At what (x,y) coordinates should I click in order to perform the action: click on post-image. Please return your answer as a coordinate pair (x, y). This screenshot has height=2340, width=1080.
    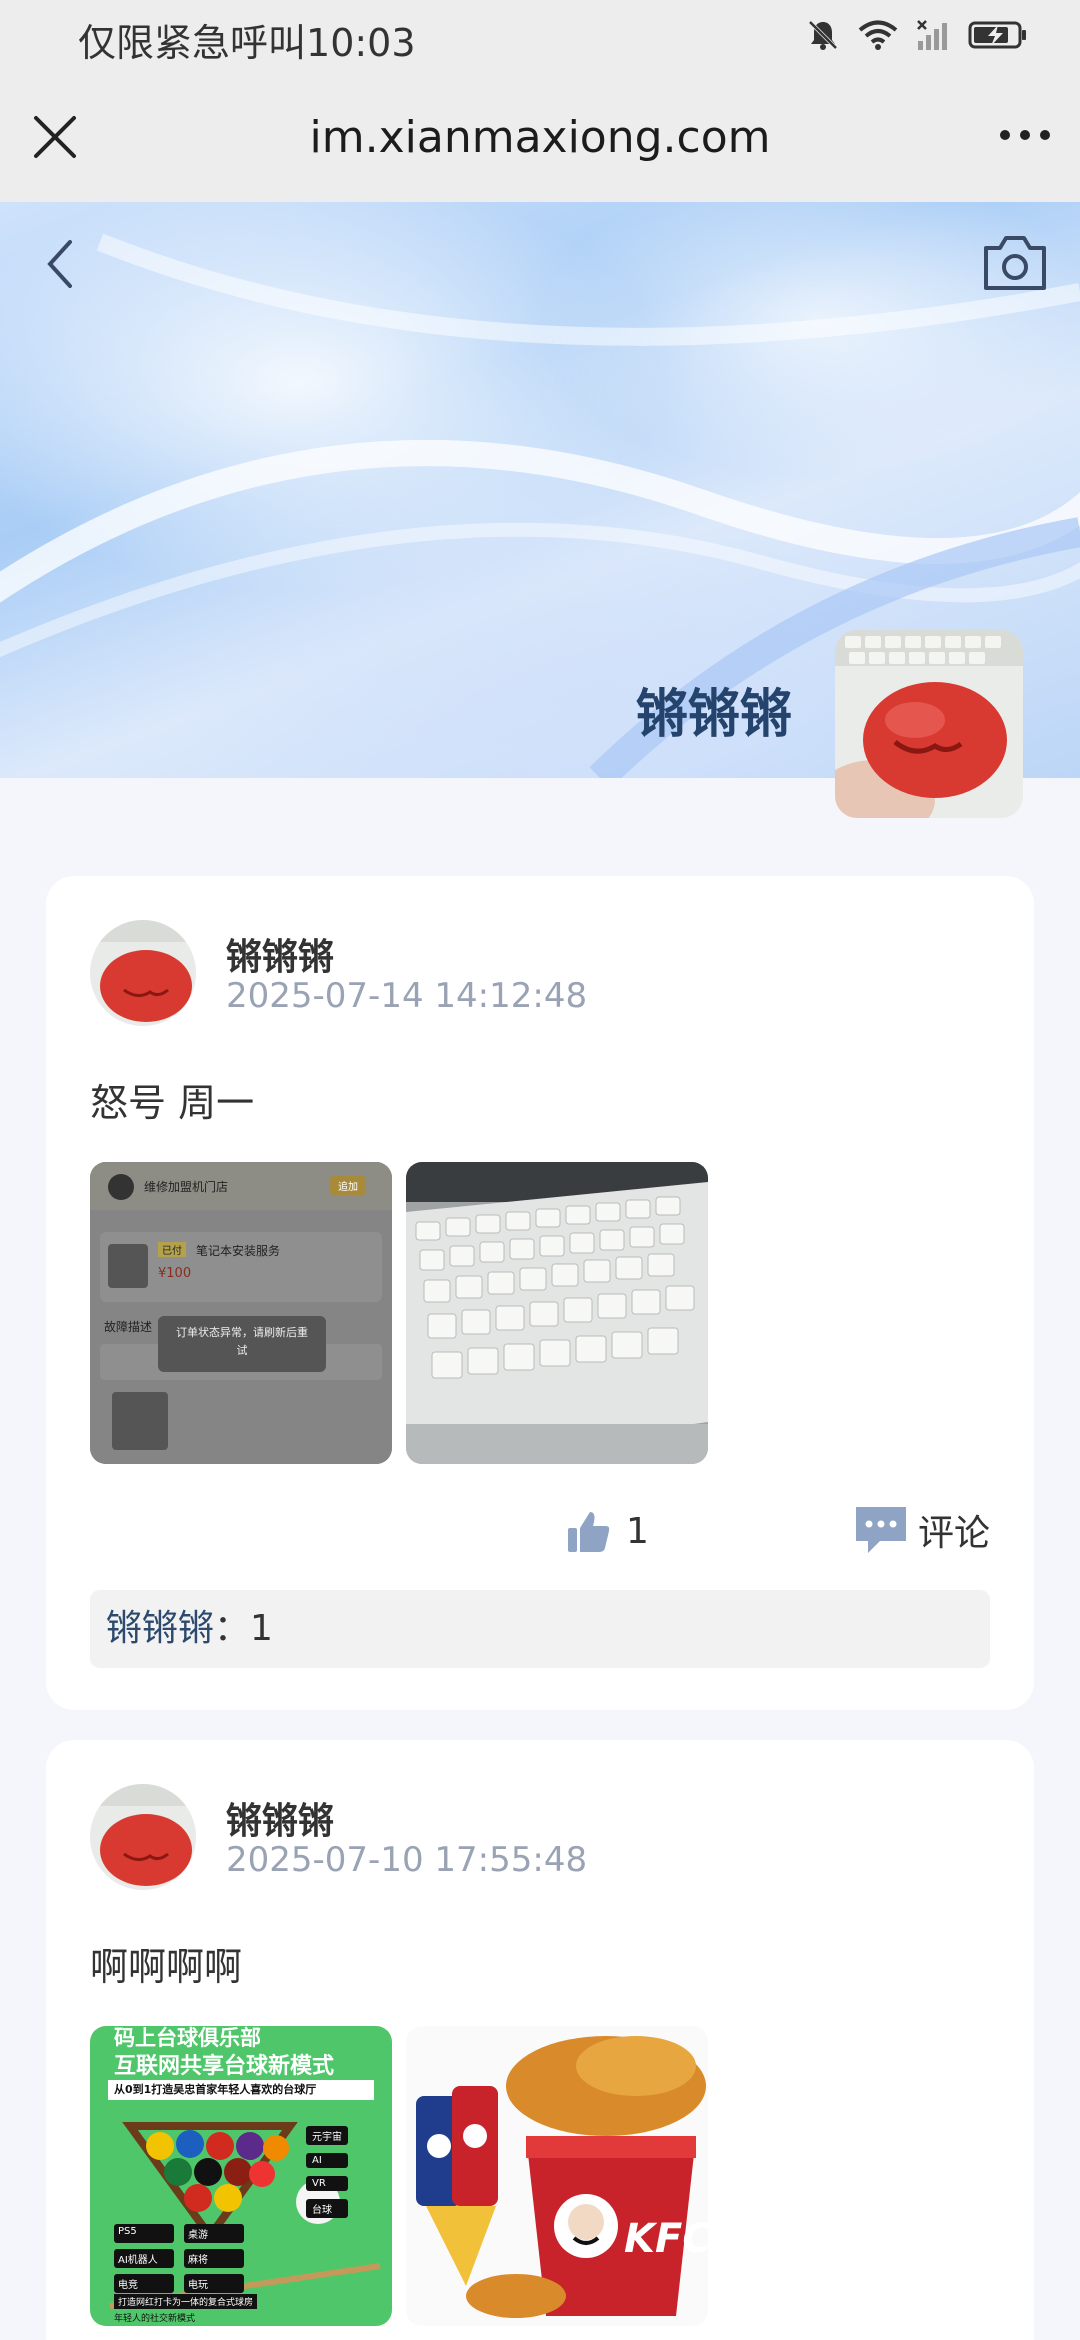
    Looking at the image, I should click on (557, 1313).